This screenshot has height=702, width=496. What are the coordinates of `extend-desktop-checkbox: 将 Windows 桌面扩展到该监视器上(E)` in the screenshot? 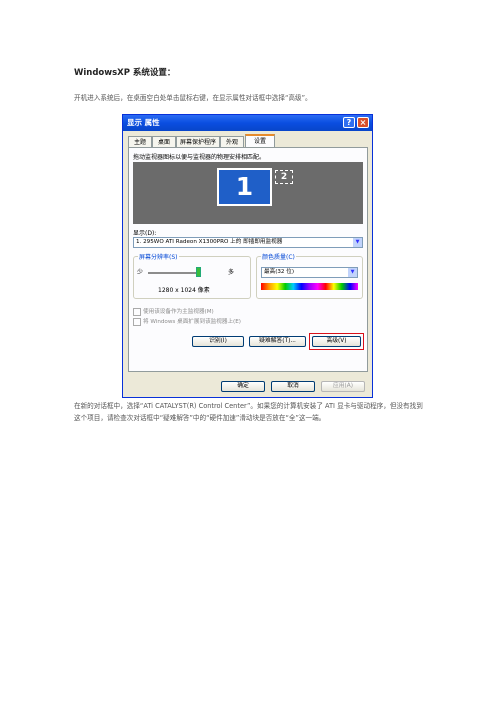 It's located at (187, 321).